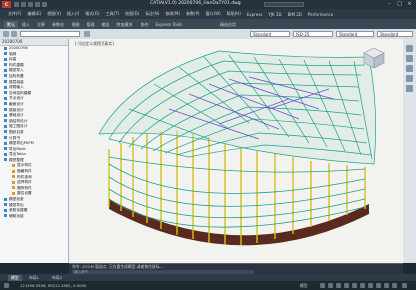 The width and height of the screenshot is (416, 290). I want to click on menu-item: 窗口(W), so click(213, 14).